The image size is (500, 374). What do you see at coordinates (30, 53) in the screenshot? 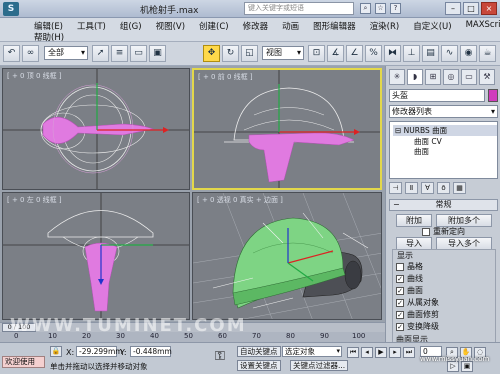
I see `link-icon: ∞` at bounding box center [30, 53].